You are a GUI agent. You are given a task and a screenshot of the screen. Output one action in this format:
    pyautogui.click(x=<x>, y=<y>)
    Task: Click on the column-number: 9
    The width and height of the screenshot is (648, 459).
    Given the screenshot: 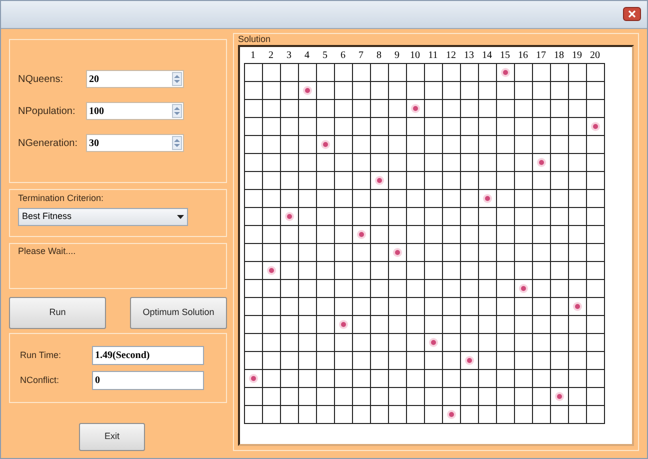 What is the action you would take?
    pyautogui.click(x=397, y=56)
    